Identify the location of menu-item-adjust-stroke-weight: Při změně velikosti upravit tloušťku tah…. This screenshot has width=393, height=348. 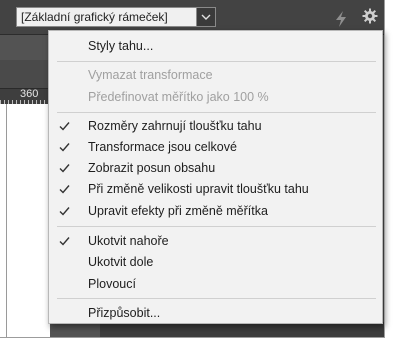
(215, 189).